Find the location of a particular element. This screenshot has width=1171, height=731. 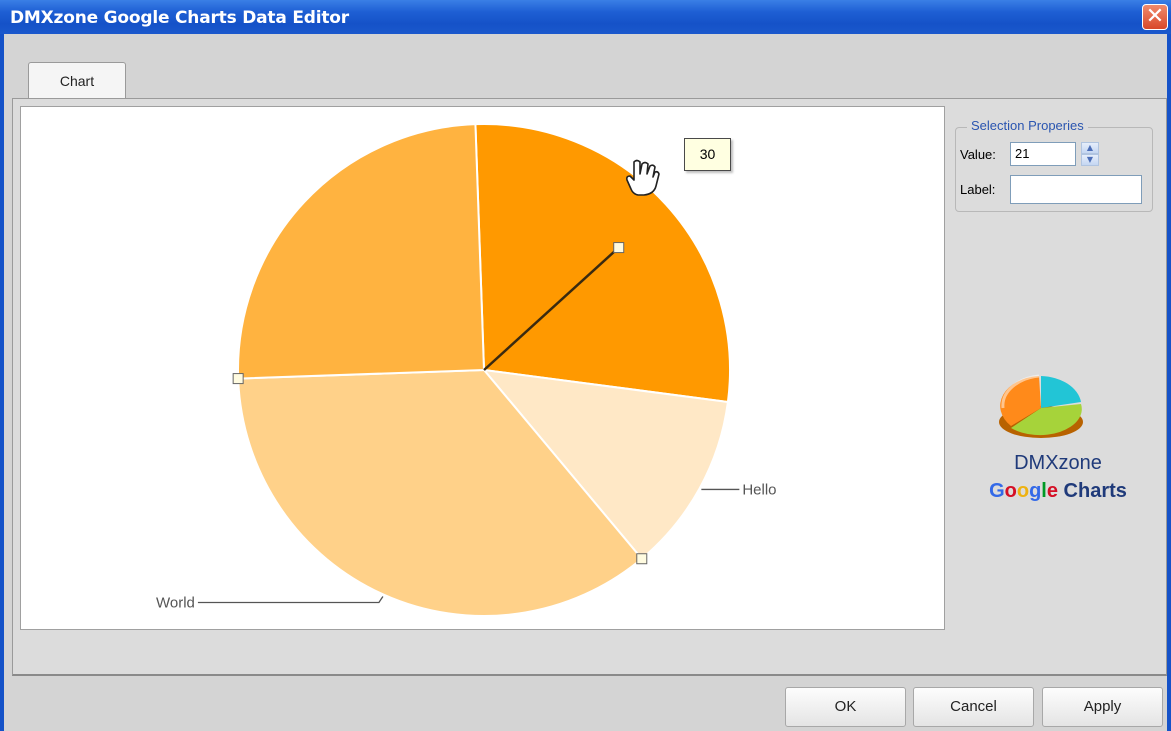

window-title: DMXzone Google Charts Data Editor is located at coordinates (179, 18).